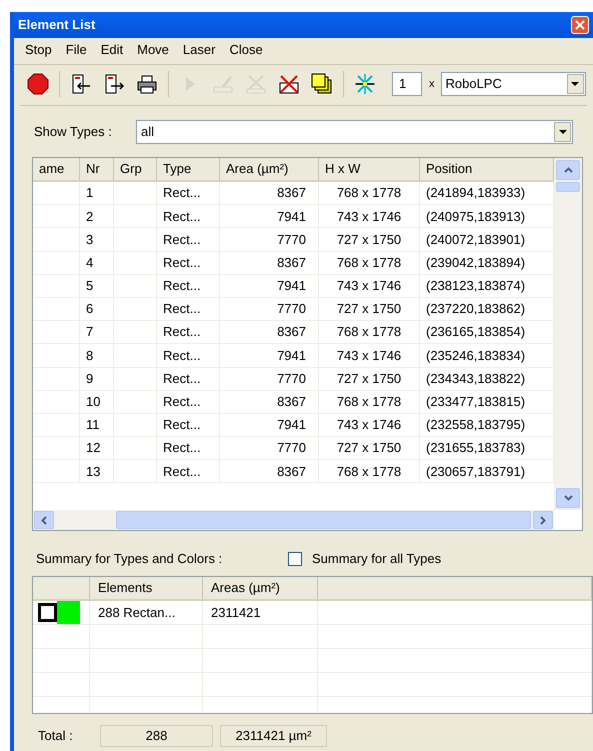 This screenshot has width=593, height=751. What do you see at coordinates (97, 309) in the screenshot?
I see `table-cell: 6` at bounding box center [97, 309].